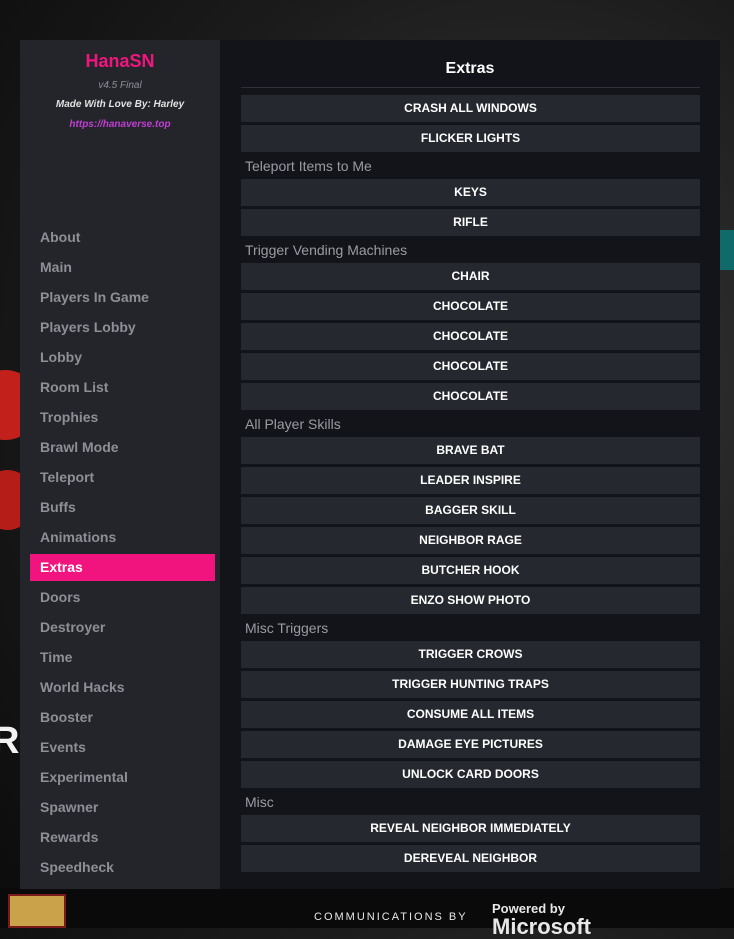  I want to click on flicker-lights-button: FLICKER LIGHTS, so click(470, 138).